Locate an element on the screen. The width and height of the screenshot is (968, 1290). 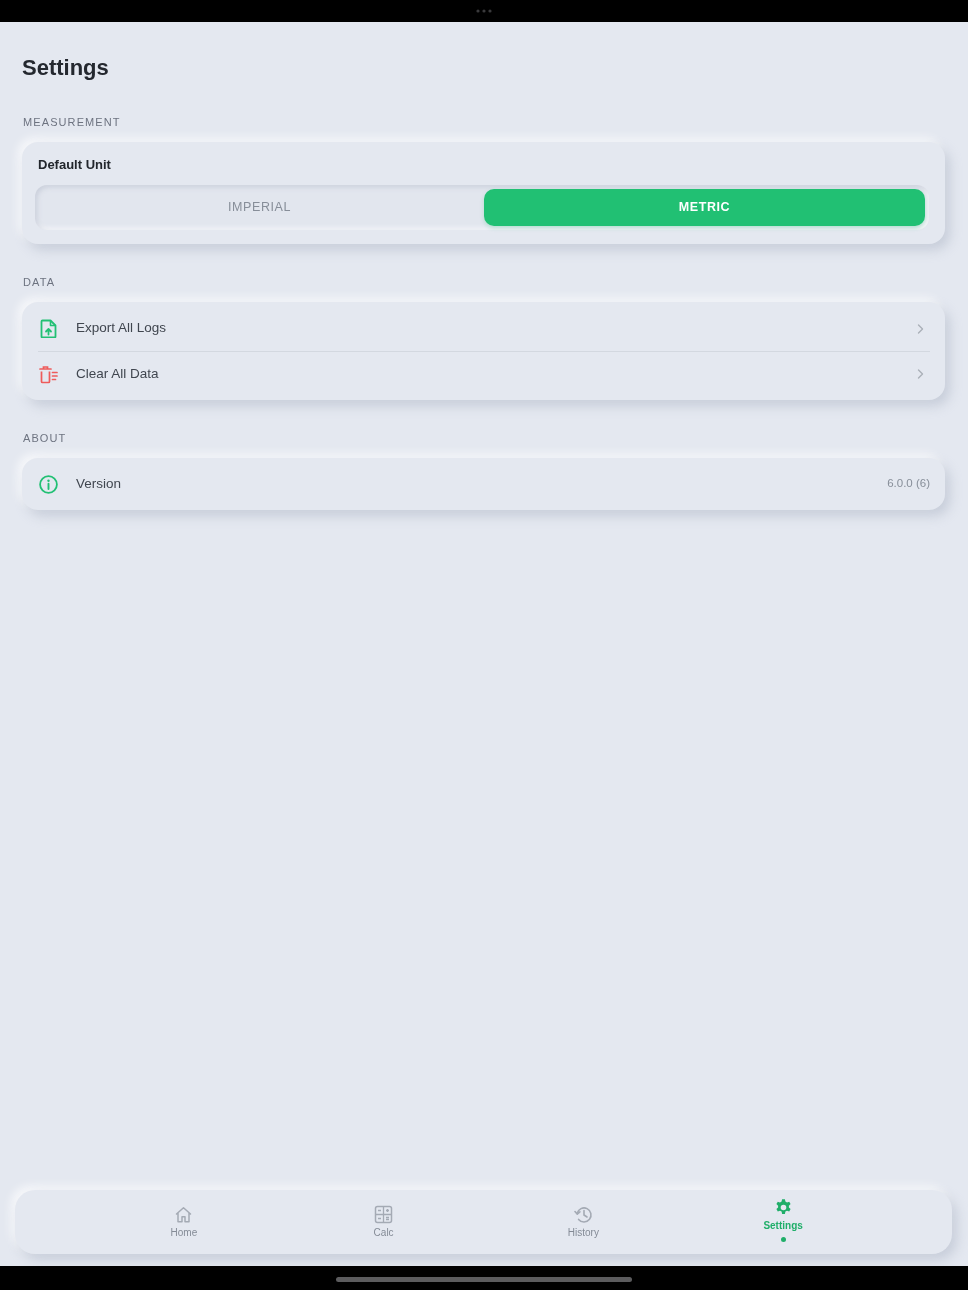
home-icon is located at coordinates (184, 1214).